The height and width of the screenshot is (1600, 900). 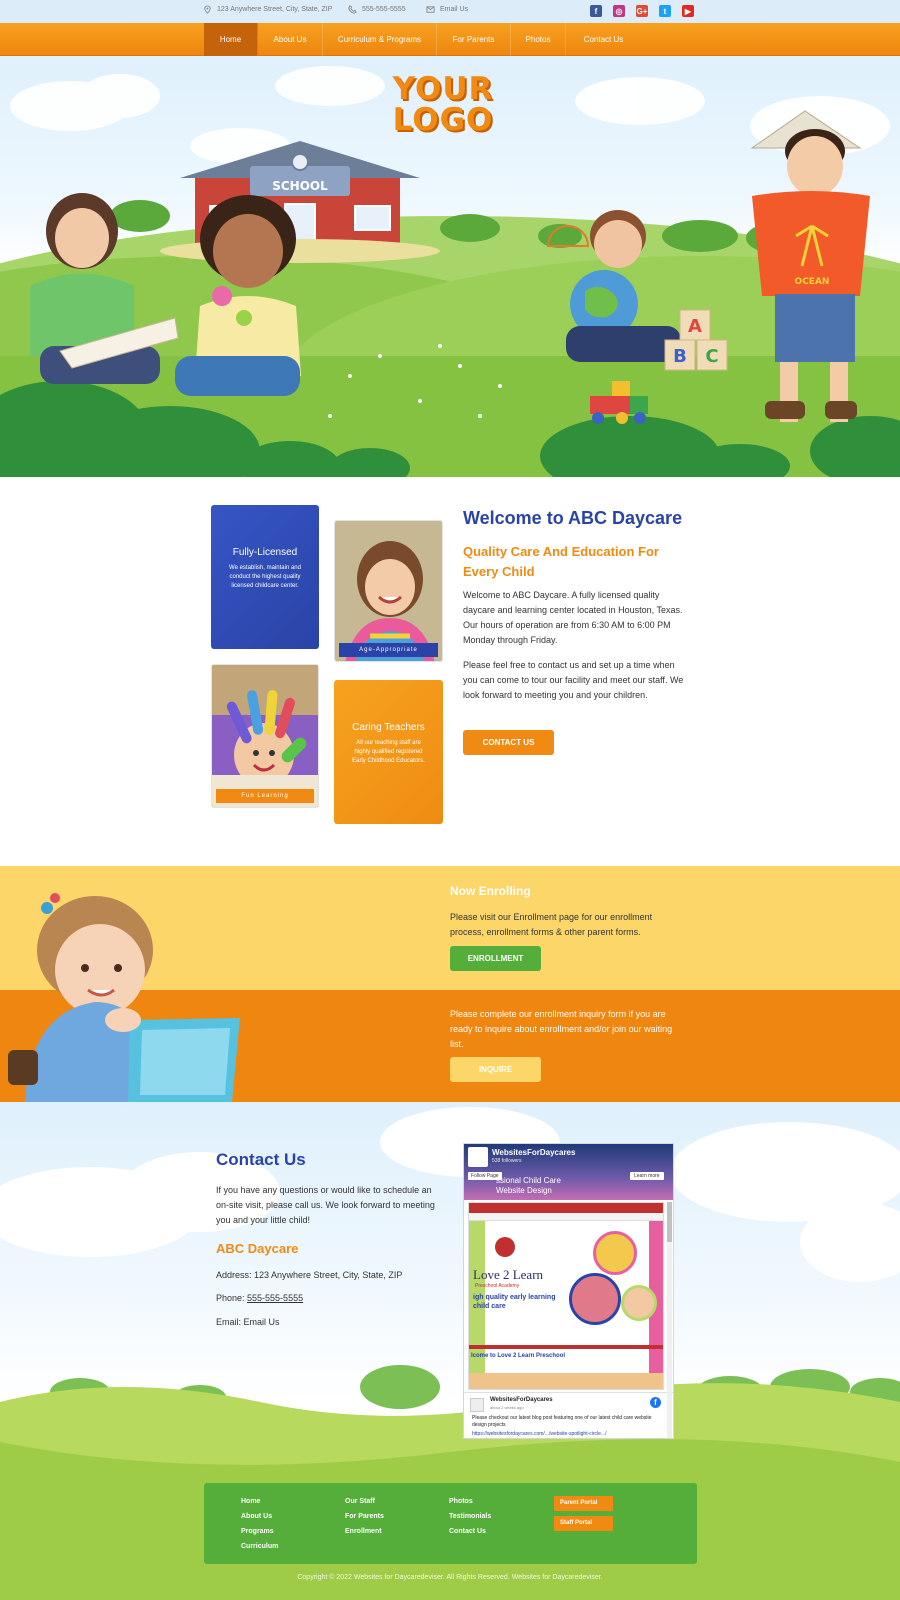 I want to click on nav-photos: Photos, so click(x=538, y=39).